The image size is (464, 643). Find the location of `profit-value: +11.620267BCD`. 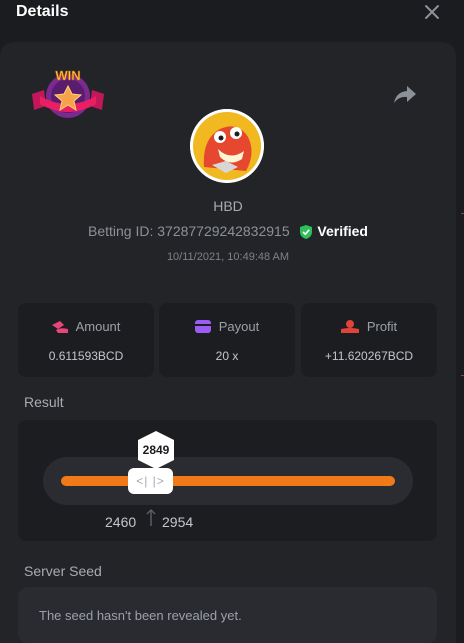

profit-value: +11.620267BCD is located at coordinates (369, 356).